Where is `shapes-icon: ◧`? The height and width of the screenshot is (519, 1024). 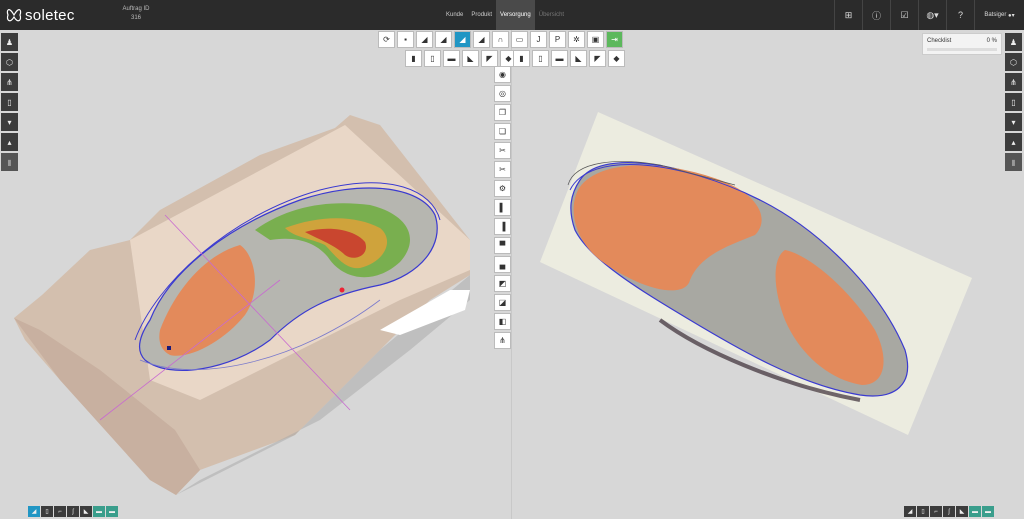
shapes-icon: ◧ is located at coordinates (502, 321).